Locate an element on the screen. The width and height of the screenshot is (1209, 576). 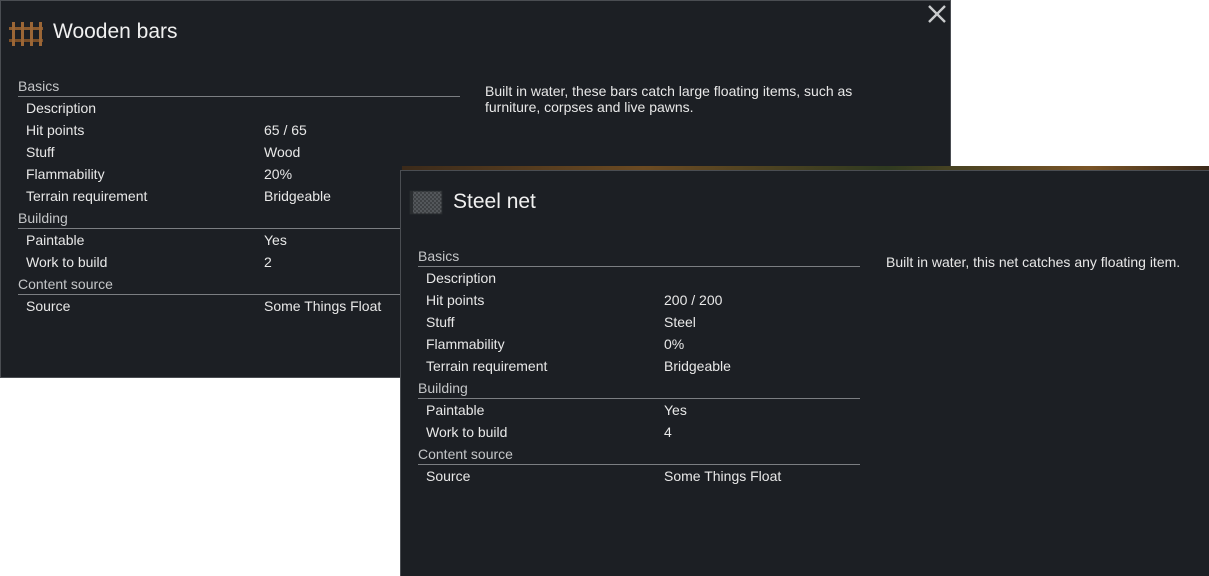
stat-value: 65 / 65 is located at coordinates (285, 130).